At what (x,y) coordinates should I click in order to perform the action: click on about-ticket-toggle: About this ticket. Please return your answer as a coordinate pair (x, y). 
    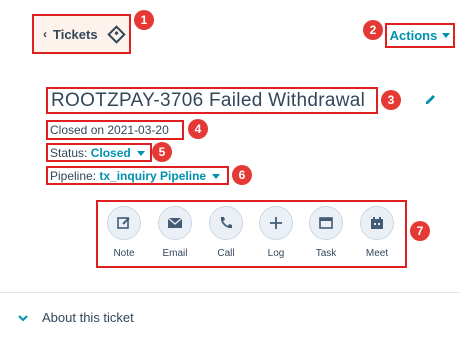
    Looking at the image, I should click on (76, 317).